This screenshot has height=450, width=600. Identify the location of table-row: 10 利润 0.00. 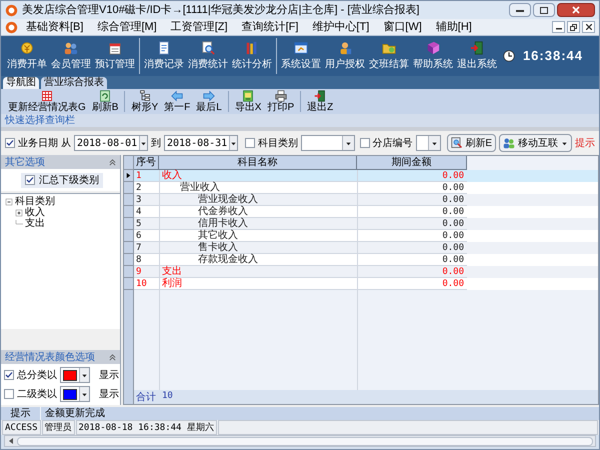
(361, 284).